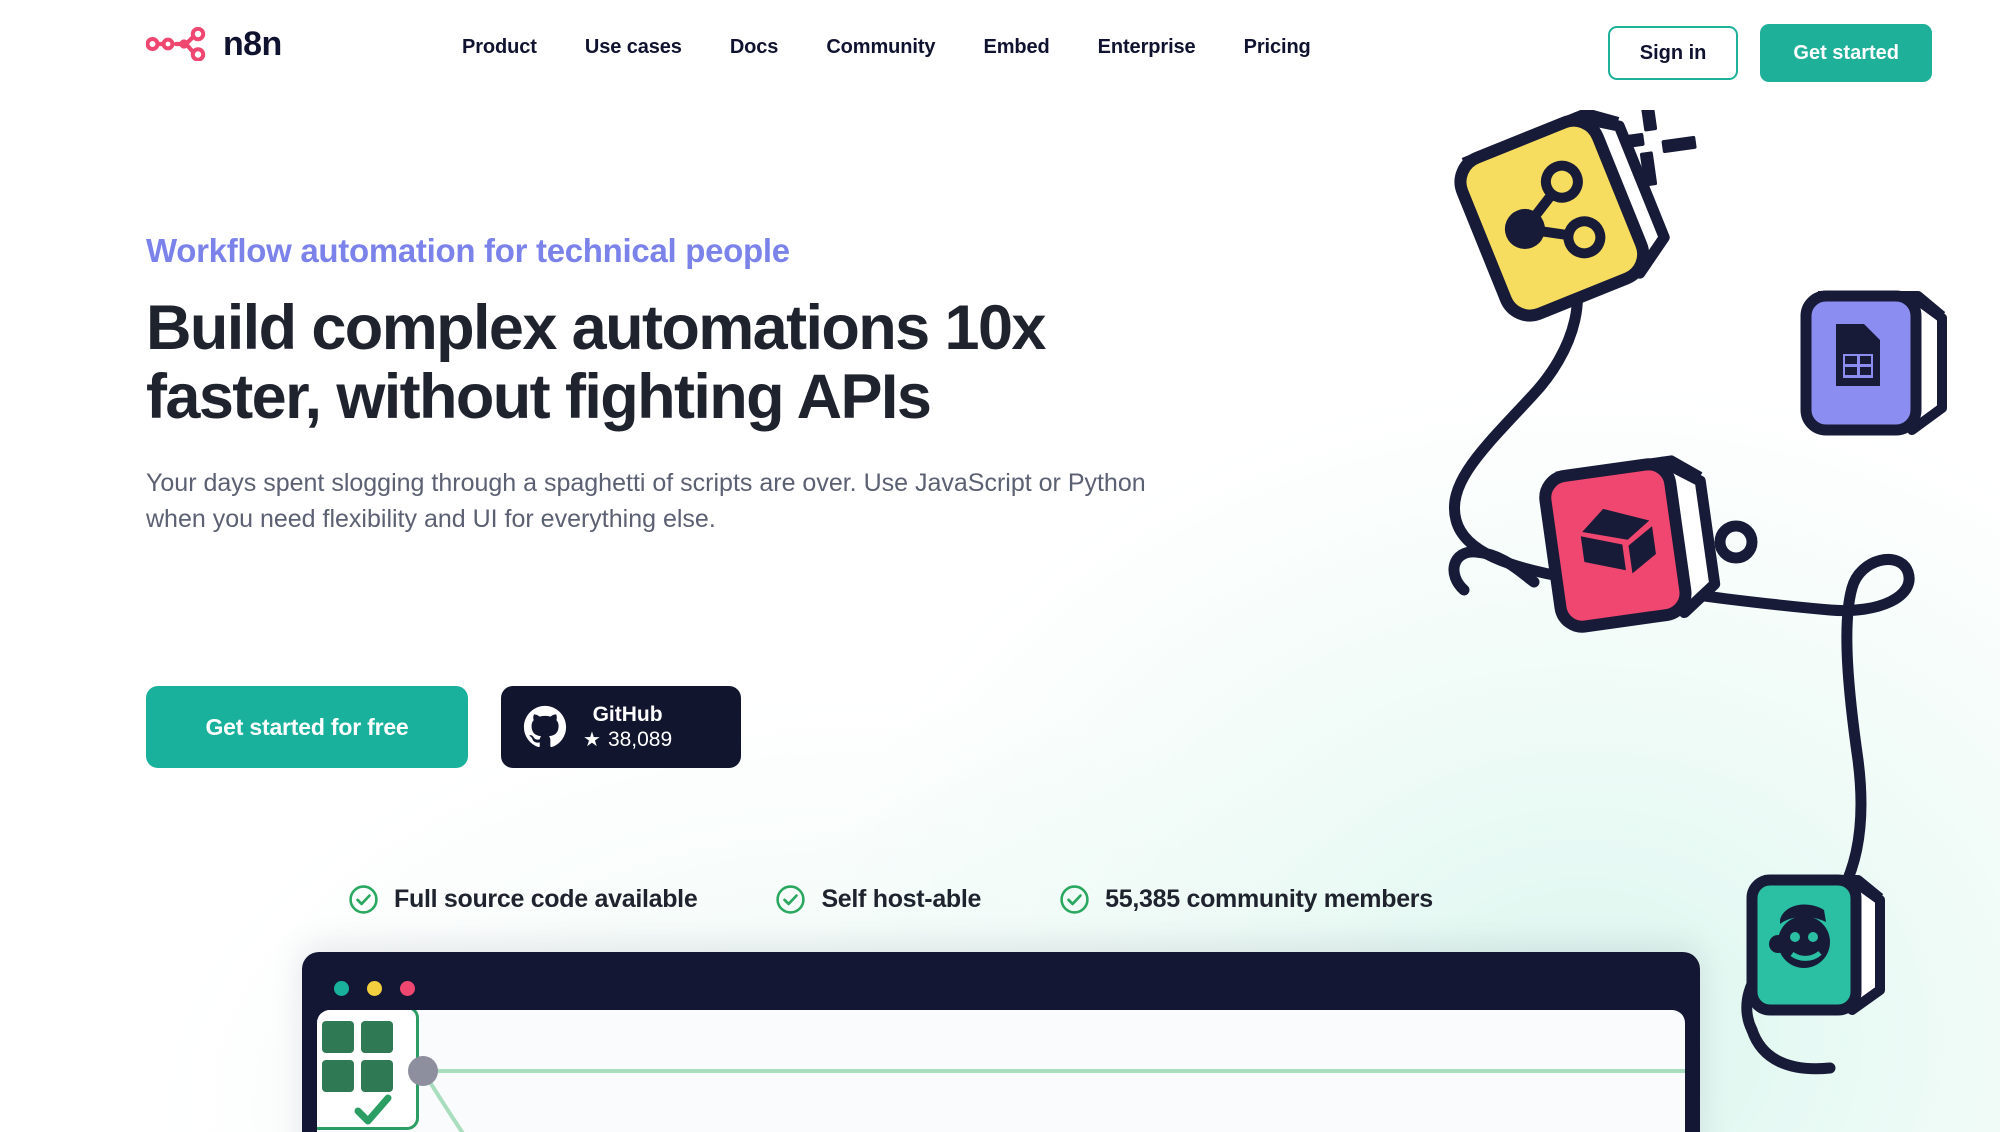 The width and height of the screenshot is (2000, 1132). Describe the element at coordinates (1873, 363) in the screenshot. I see `node-purple-spreadsheet` at that location.